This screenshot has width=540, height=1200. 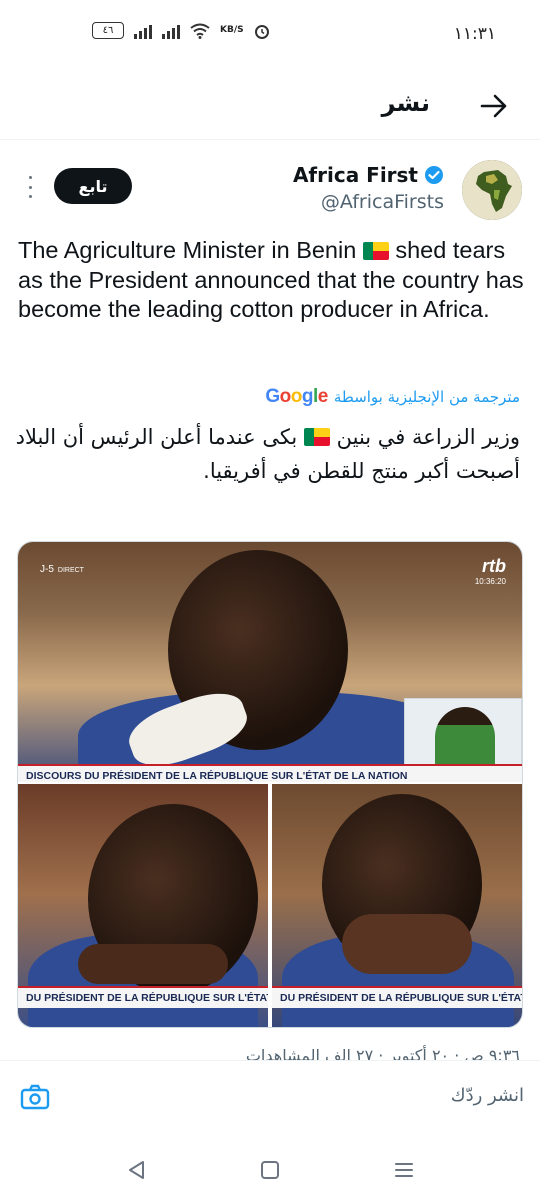 I want to click on author-name-row: Africa First, so click(x=368, y=175).